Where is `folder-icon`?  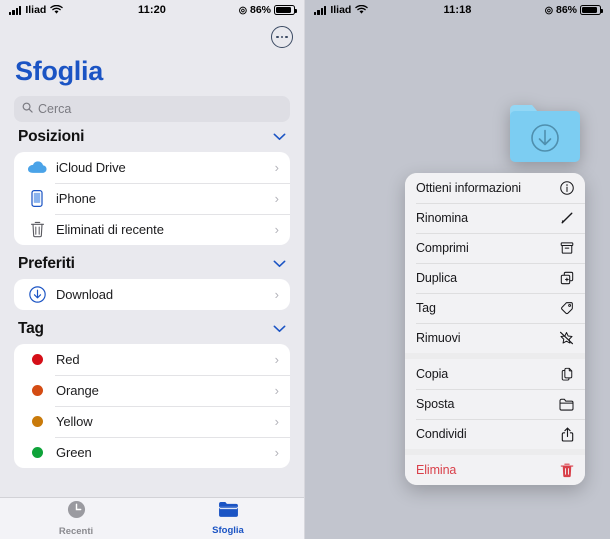 folder-icon is located at coordinates (228, 512).